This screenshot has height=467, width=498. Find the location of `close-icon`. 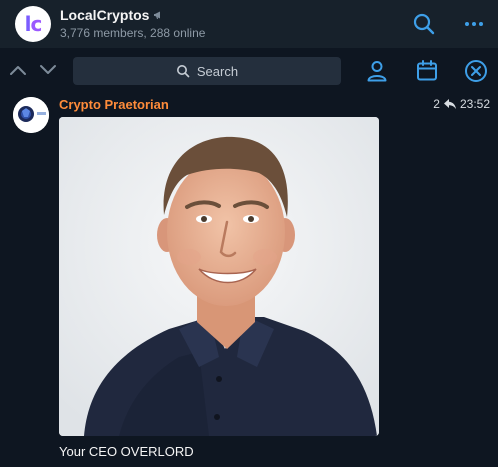

close-icon is located at coordinates (476, 71).